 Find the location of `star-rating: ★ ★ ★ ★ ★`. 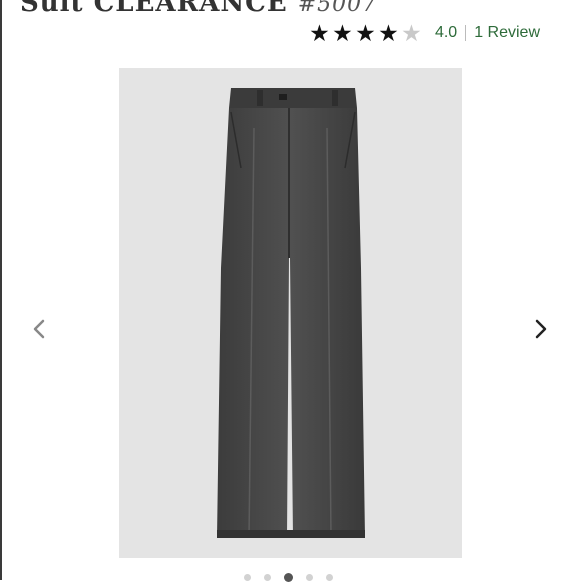

star-rating: ★ ★ ★ ★ ★ is located at coordinates (365, 33).